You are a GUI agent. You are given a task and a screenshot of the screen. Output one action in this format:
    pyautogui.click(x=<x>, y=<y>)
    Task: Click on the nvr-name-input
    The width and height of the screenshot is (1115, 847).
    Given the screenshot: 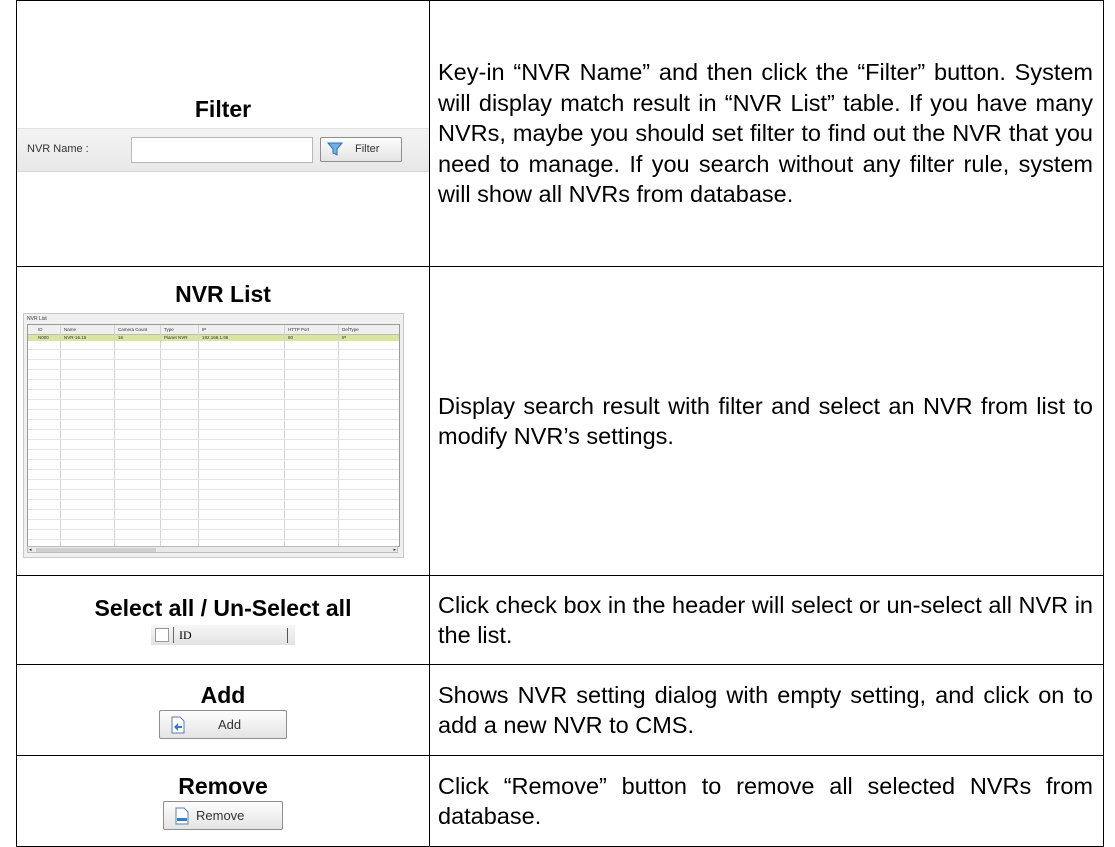 What is the action you would take?
    pyautogui.click(x=222, y=149)
    